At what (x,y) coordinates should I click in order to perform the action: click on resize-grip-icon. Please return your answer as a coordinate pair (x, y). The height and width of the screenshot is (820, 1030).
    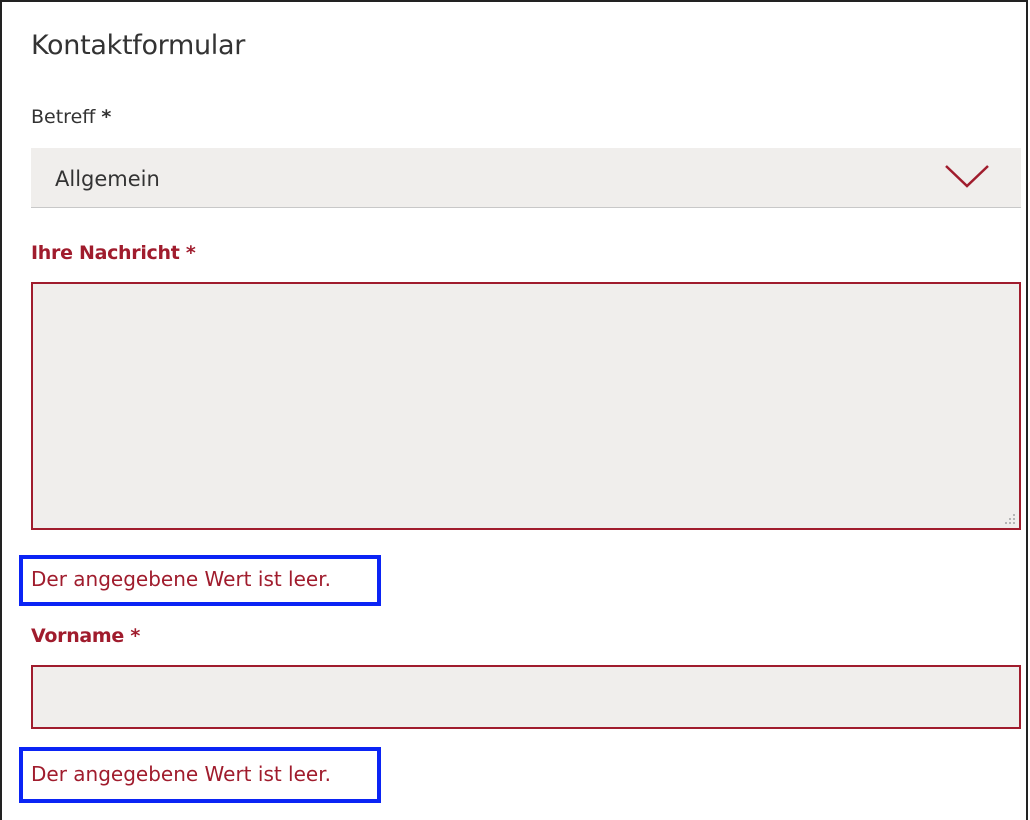
    Looking at the image, I should click on (1010, 519).